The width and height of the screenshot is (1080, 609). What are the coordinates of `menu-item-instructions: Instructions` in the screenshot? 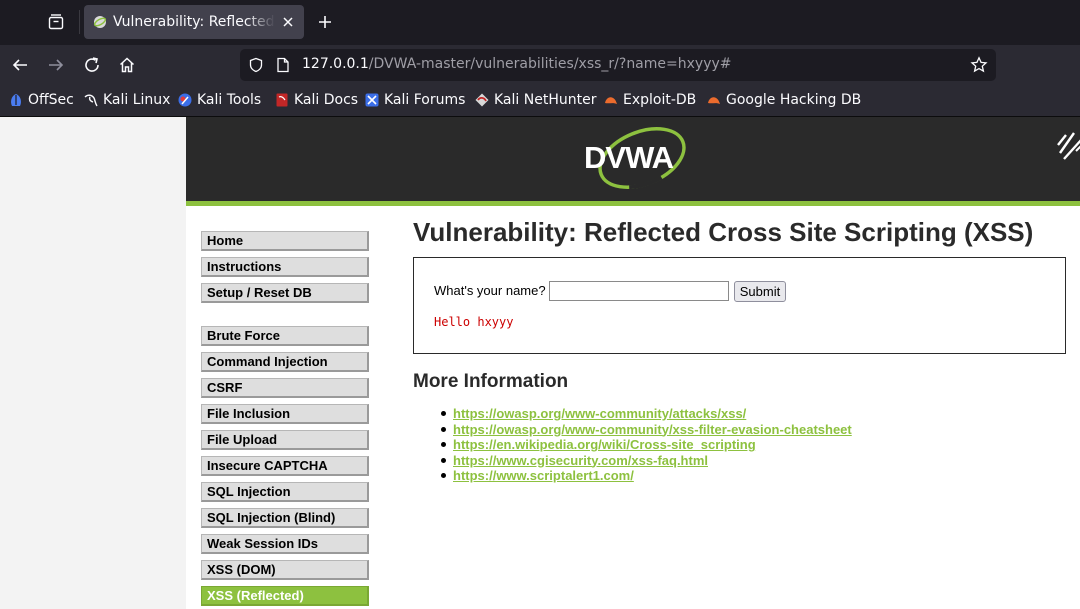 It's located at (285, 267).